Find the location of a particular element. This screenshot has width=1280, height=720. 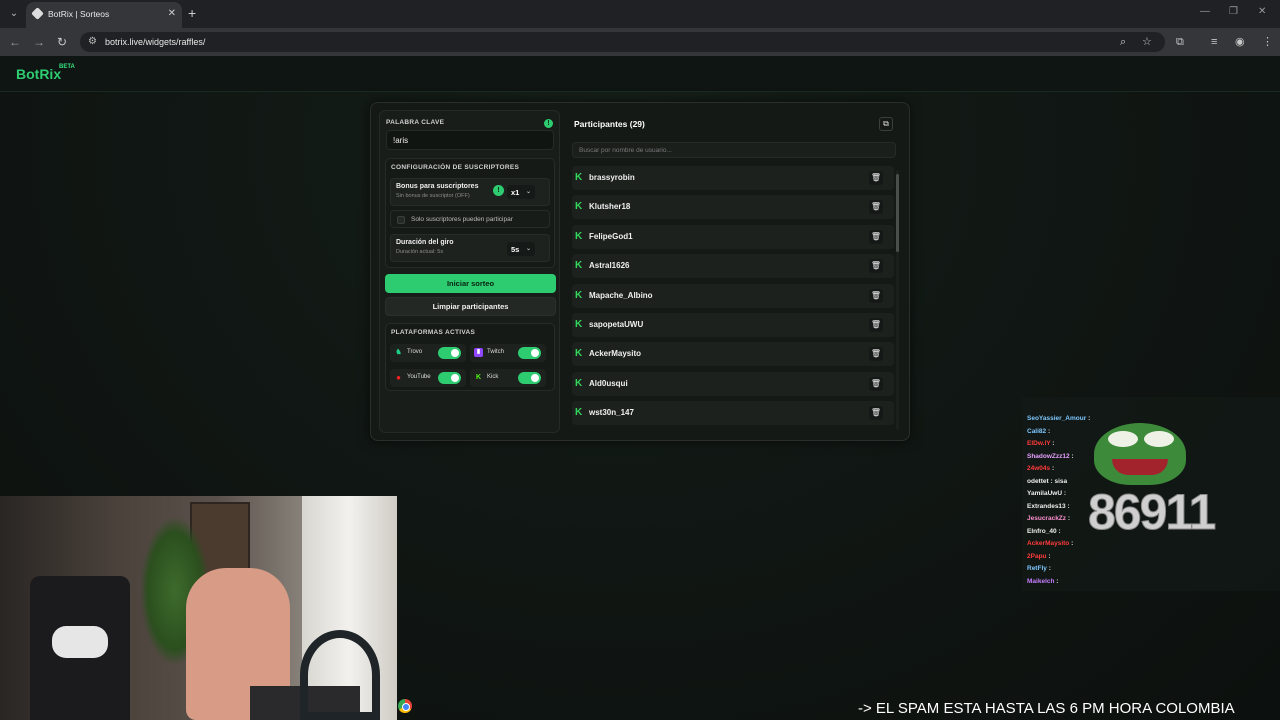

restore-icon: ❐ is located at coordinates (1233, 11).